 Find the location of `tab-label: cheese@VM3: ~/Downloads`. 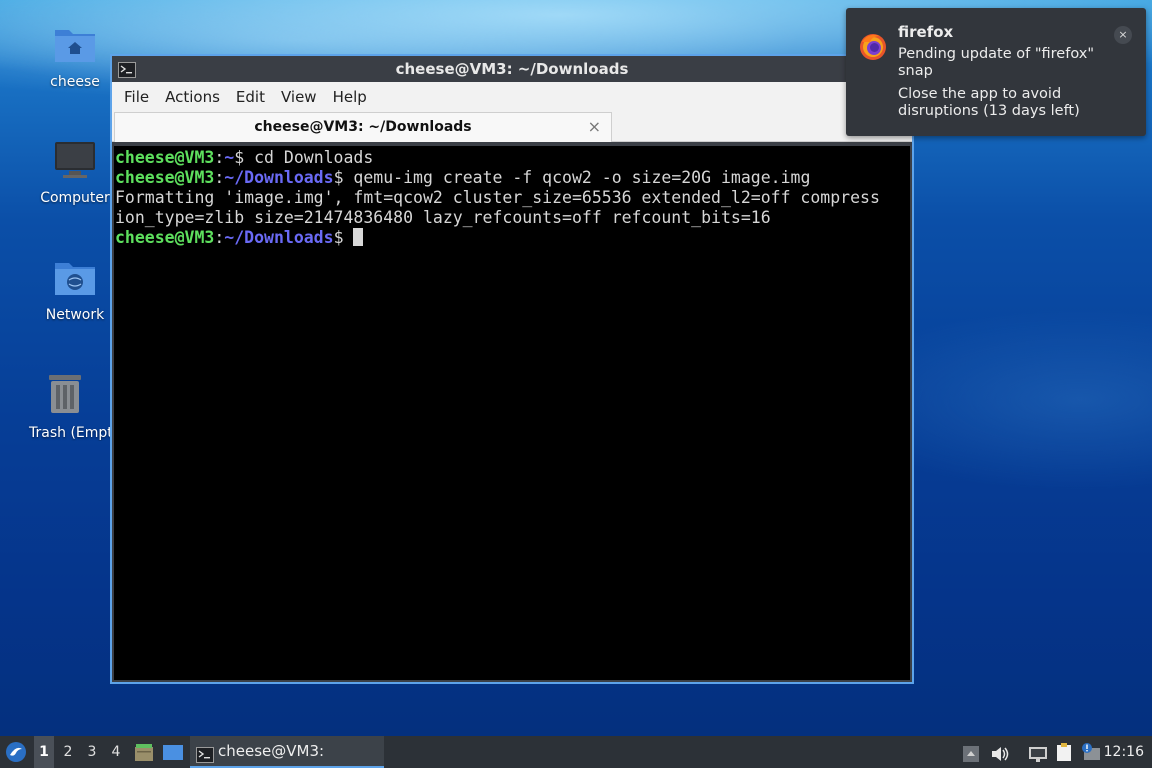

tab-label: cheese@VM3: ~/Downloads is located at coordinates (363, 127).